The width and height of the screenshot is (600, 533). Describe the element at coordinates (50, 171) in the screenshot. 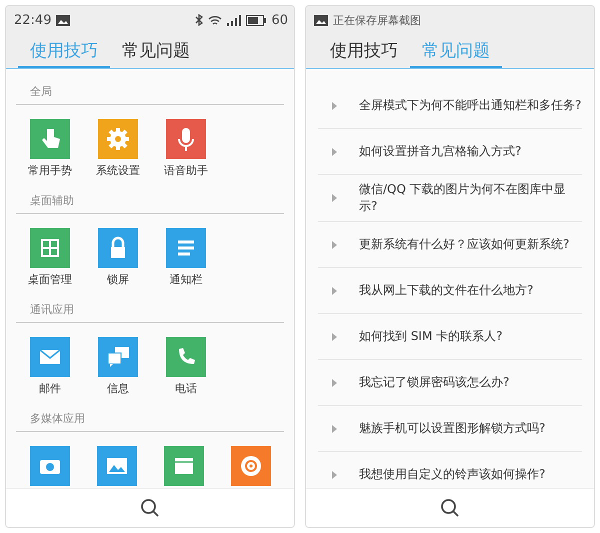

I see `tip-label: 常用手势` at that location.